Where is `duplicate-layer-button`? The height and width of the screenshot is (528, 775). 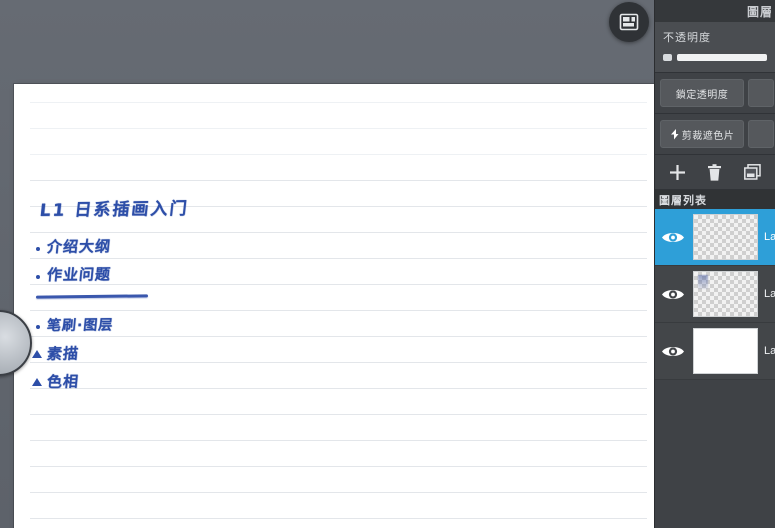 duplicate-layer-button is located at coordinates (752, 172).